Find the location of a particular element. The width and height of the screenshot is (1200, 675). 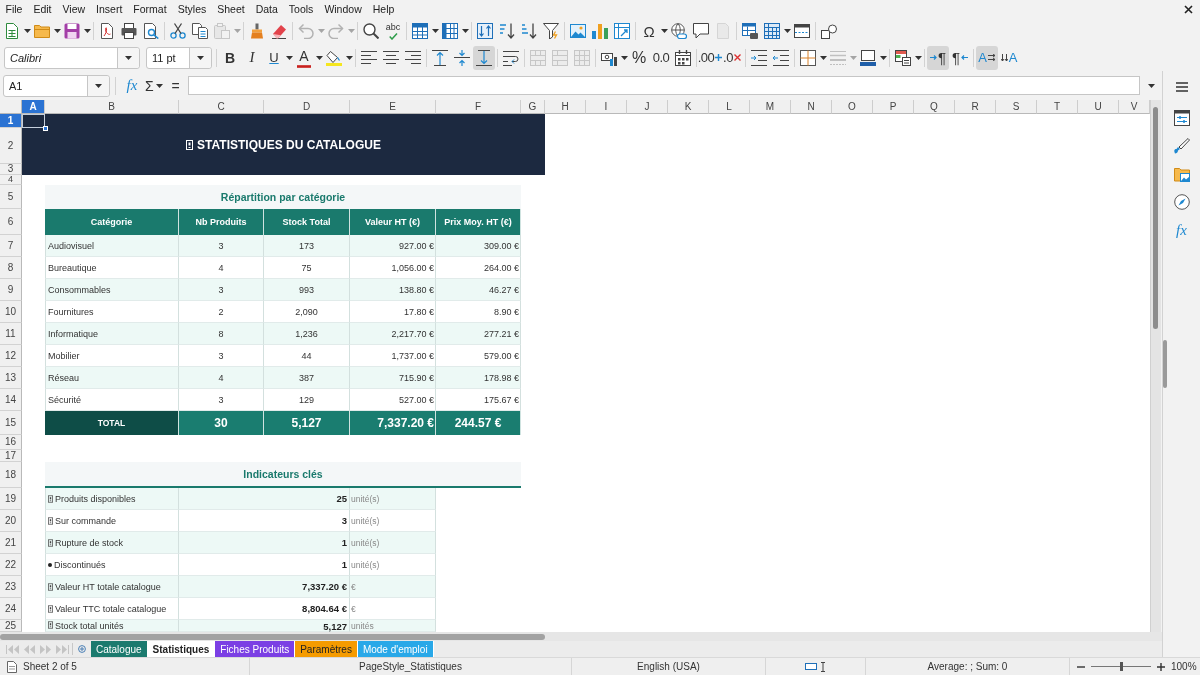

column-header: N is located at coordinates (811, 107).